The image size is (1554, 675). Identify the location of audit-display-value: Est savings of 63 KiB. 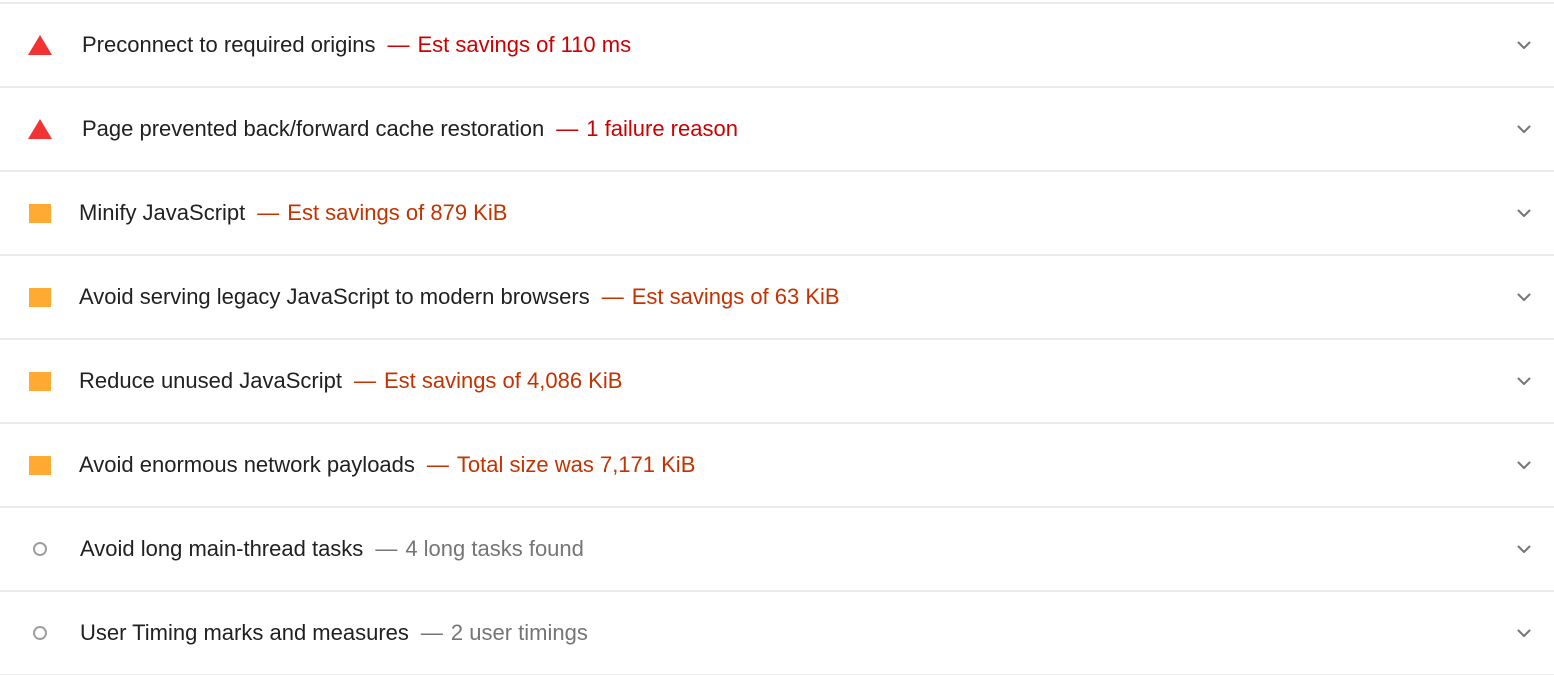
(735, 296).